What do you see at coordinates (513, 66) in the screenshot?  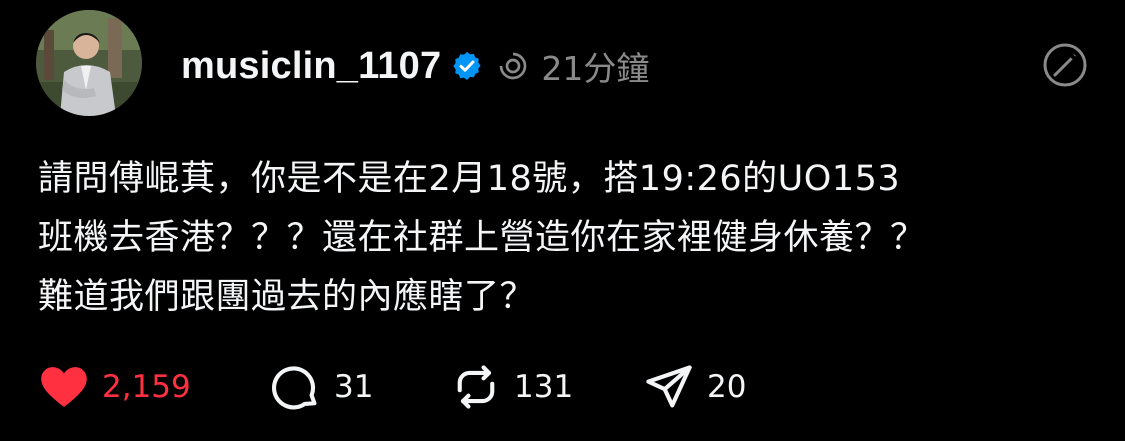 I see `threads-ring-icon` at bounding box center [513, 66].